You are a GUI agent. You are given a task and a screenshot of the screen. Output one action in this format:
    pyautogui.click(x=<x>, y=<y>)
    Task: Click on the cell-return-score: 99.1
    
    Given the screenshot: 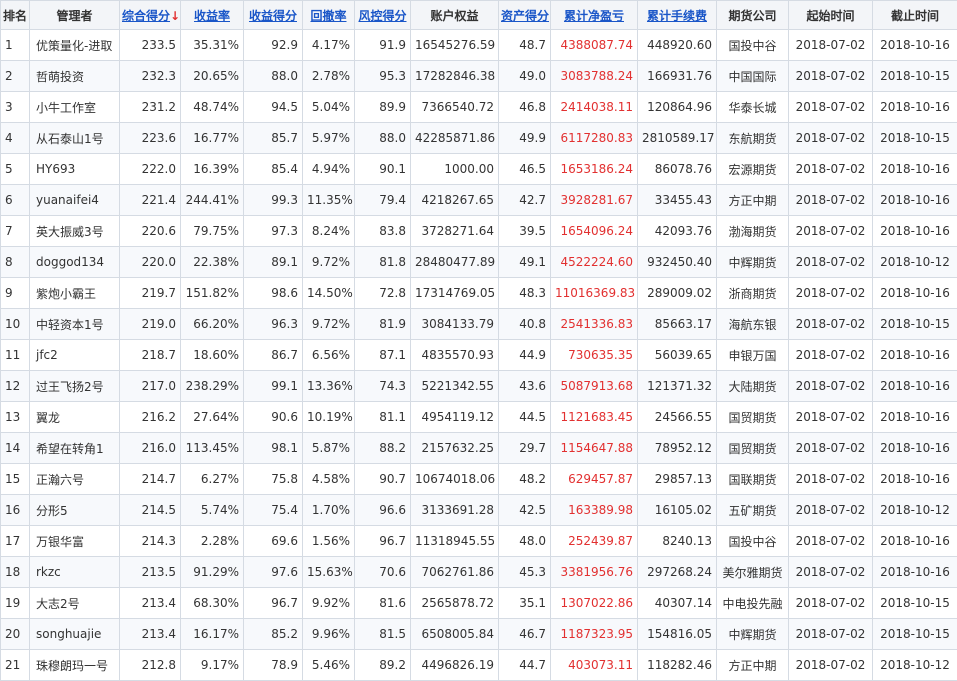 What is the action you would take?
    pyautogui.click(x=273, y=386)
    